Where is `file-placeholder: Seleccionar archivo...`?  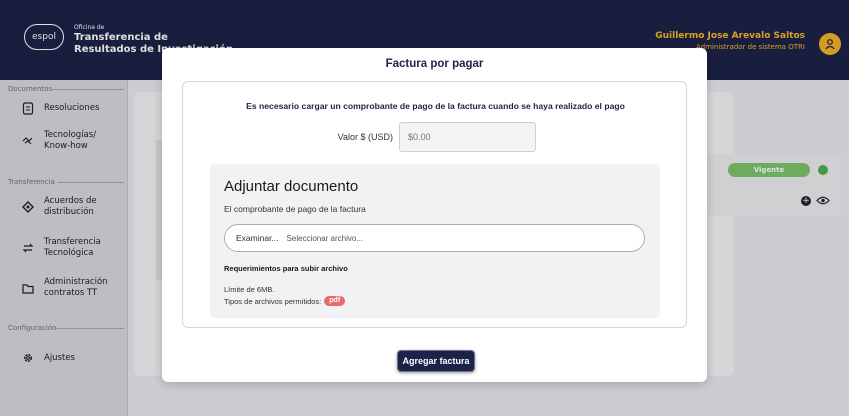
file-placeholder: Seleccionar archivo... is located at coordinates (325, 238).